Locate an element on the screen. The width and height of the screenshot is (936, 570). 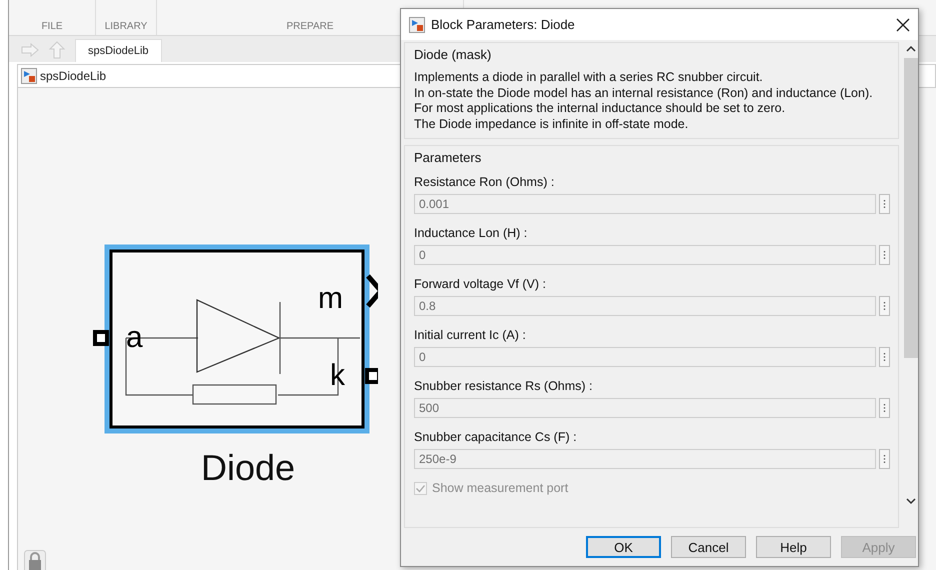
description-text: The Diode impedance is infinite in off-state mode. is located at coordinates (552, 124).